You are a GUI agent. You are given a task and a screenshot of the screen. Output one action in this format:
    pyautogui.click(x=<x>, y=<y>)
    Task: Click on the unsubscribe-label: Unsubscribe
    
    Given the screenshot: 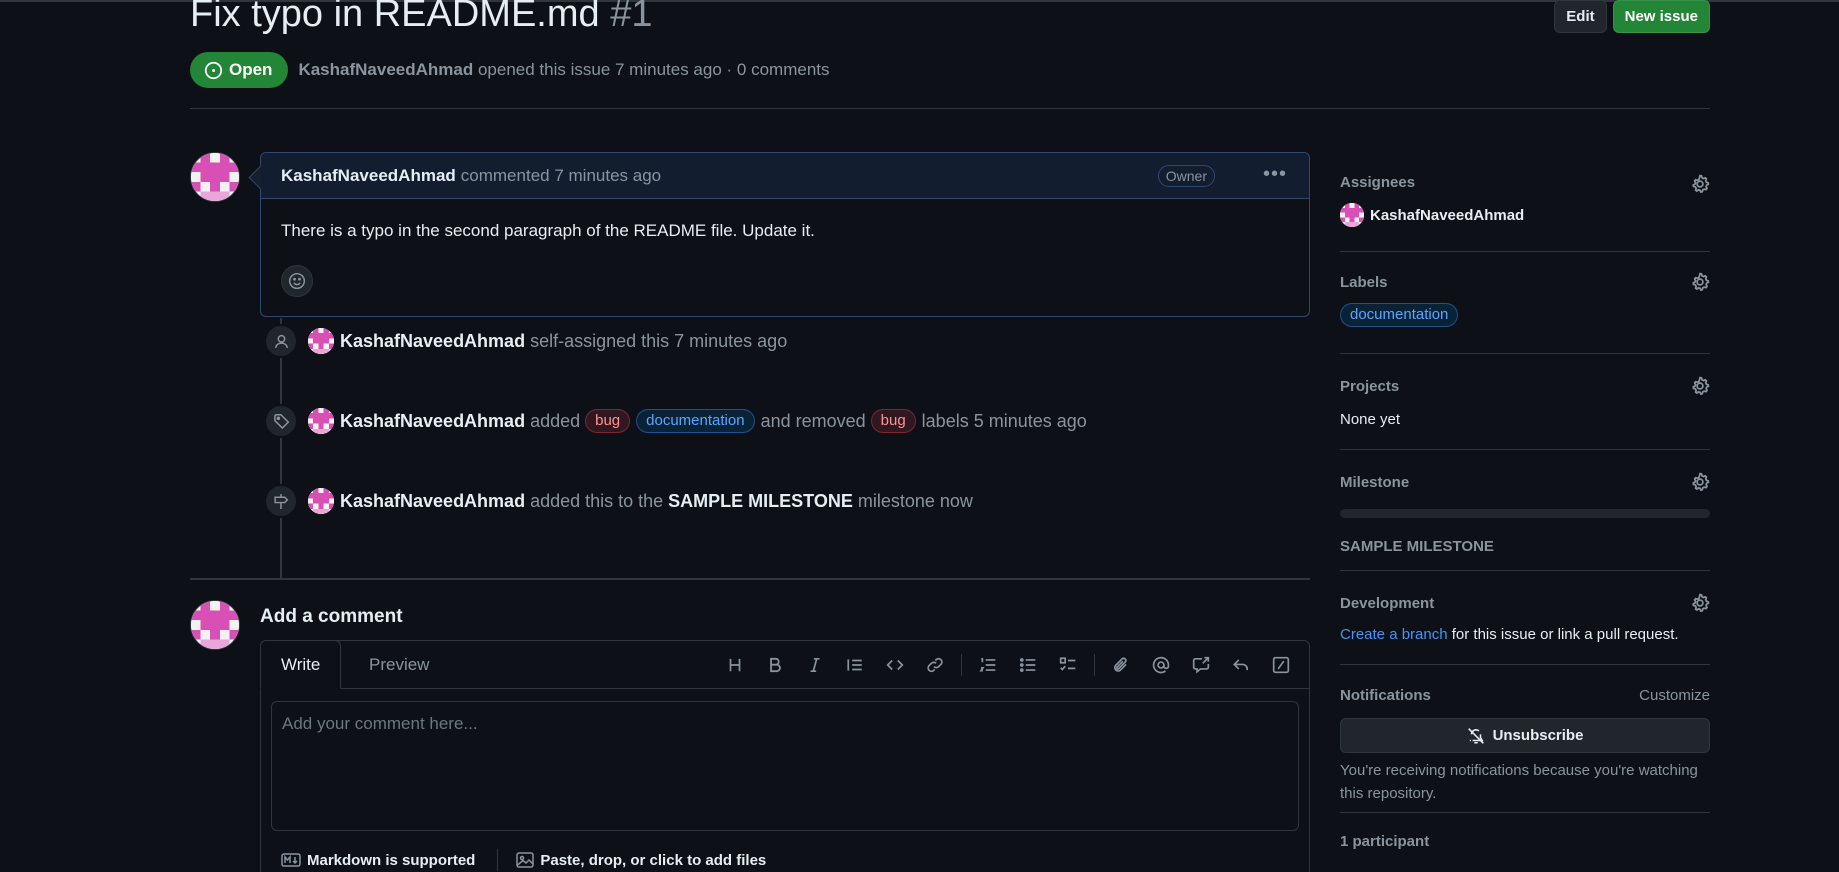 What is the action you would take?
    pyautogui.click(x=1538, y=735)
    